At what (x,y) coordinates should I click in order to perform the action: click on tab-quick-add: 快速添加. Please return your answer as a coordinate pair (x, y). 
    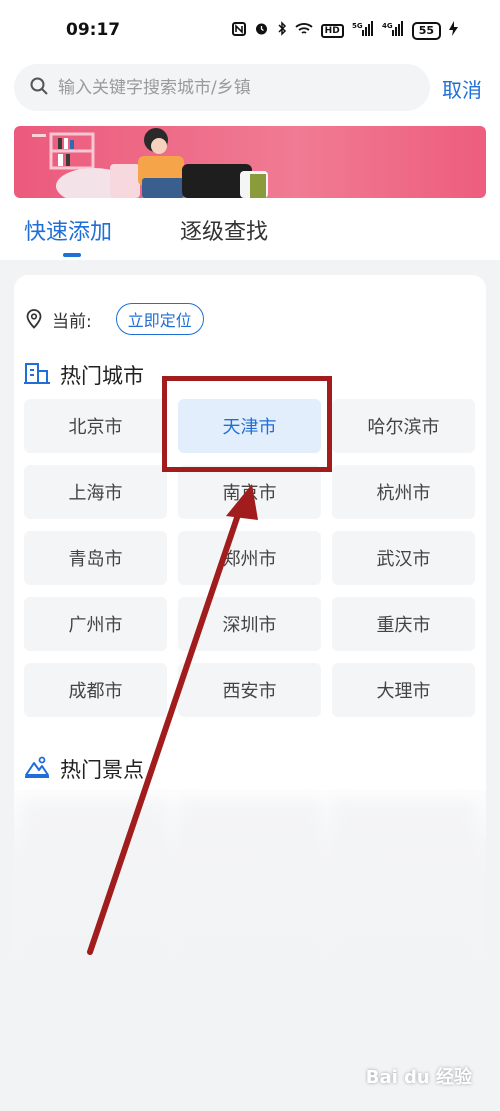
    Looking at the image, I should click on (68, 230).